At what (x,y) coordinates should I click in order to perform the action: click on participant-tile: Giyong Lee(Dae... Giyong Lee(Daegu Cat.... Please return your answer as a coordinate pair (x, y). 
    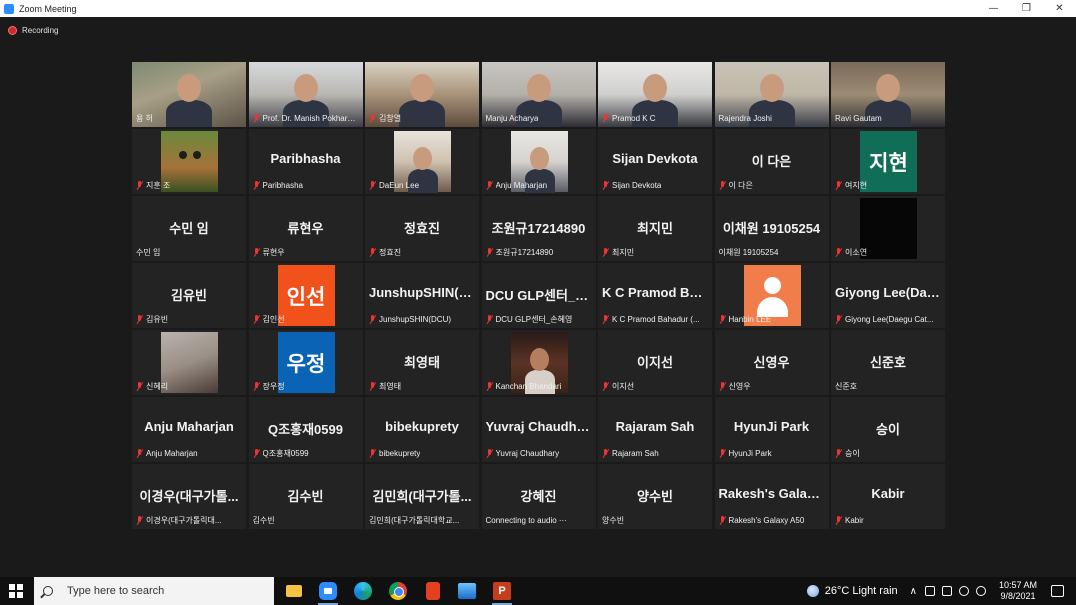
    Looking at the image, I should click on (888, 295).